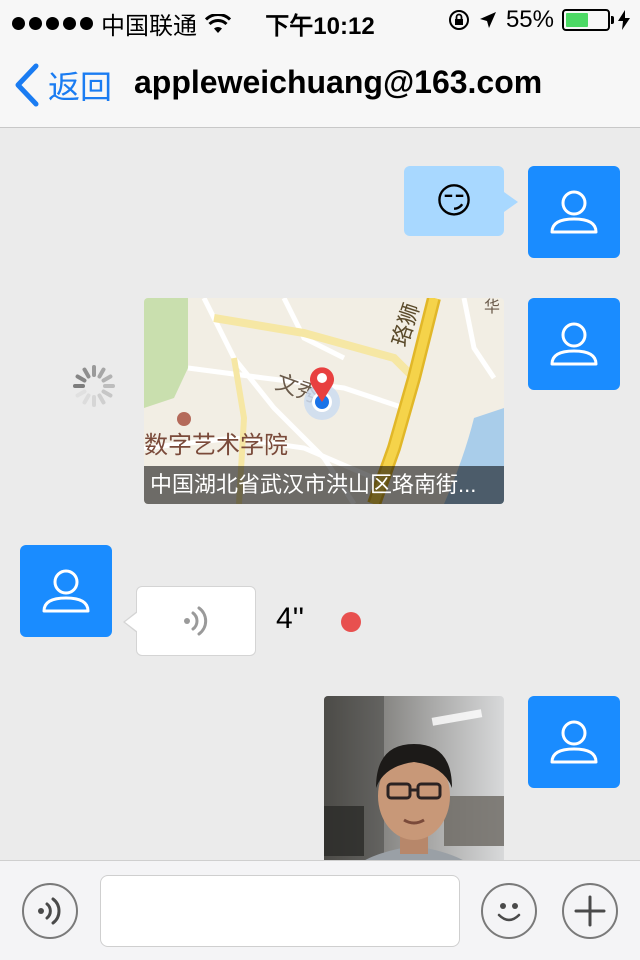 The width and height of the screenshot is (640, 960). I want to click on voice-toggle-button, so click(50, 911).